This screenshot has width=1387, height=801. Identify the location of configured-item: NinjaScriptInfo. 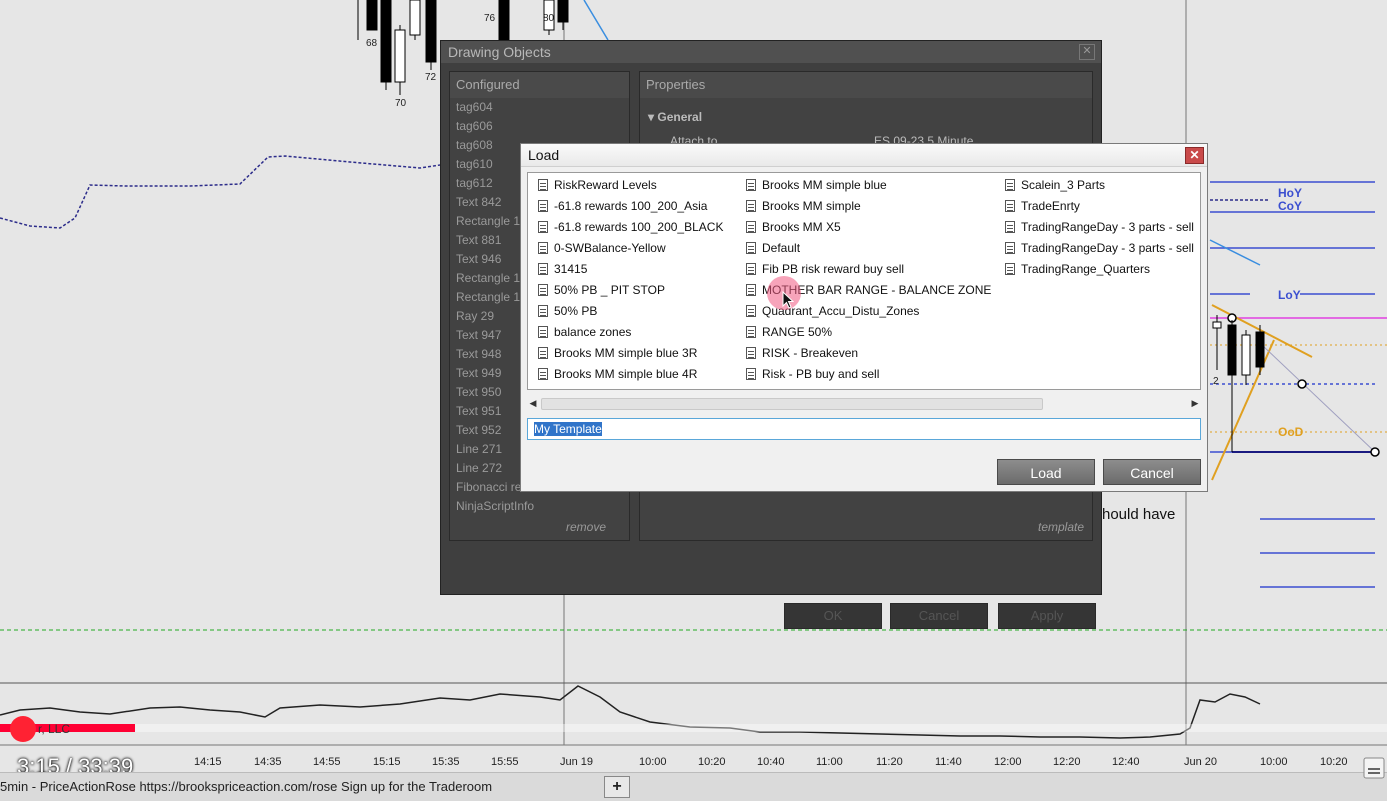
(542, 506).